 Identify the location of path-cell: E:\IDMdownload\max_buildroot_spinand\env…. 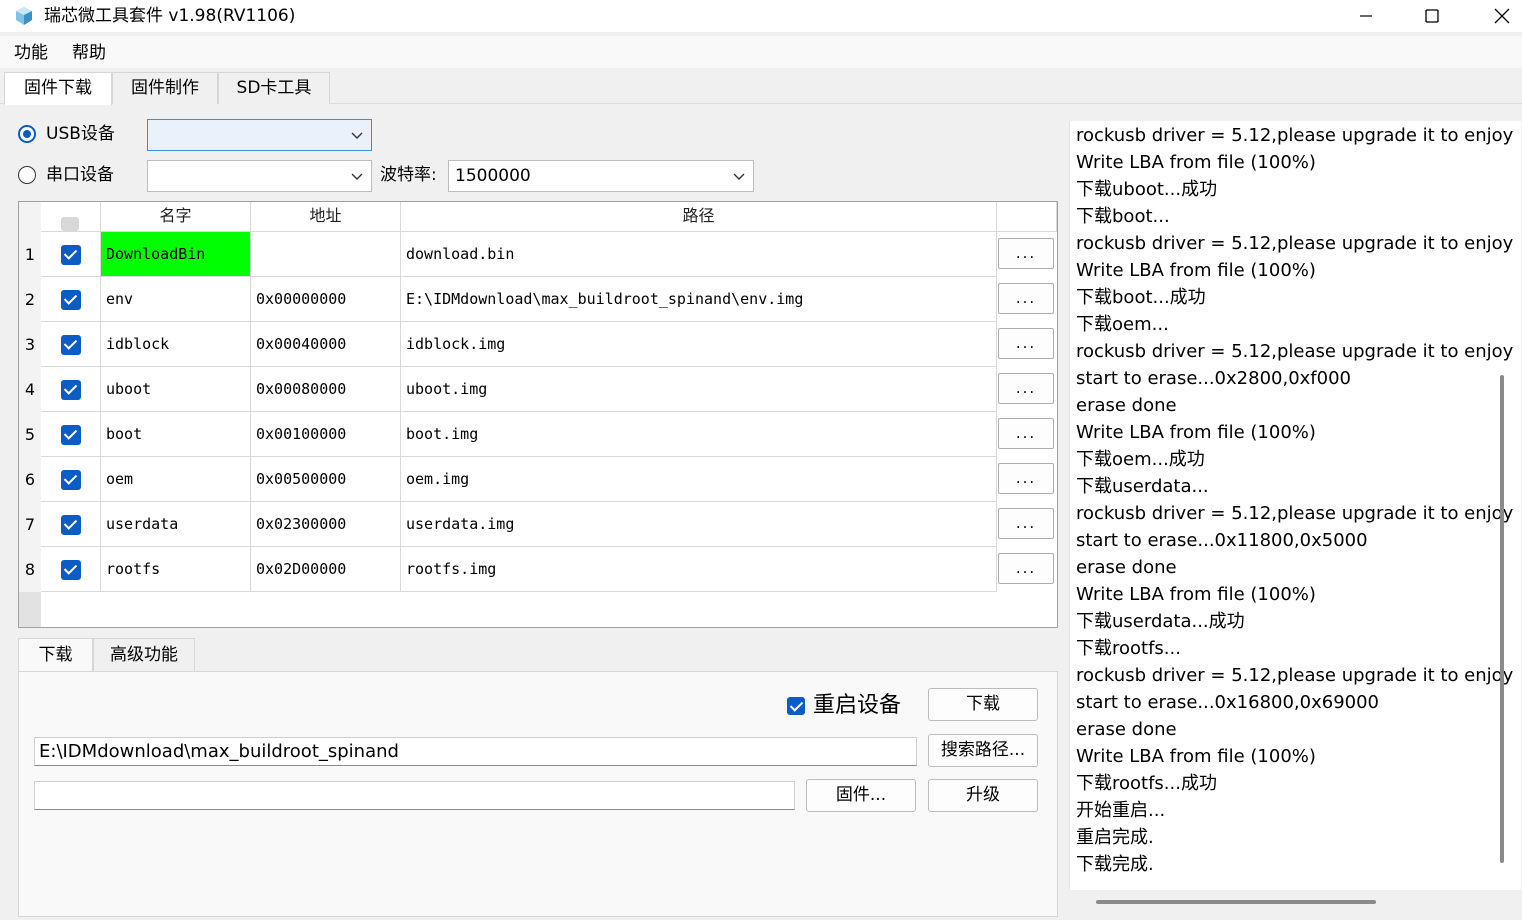
(699, 299).